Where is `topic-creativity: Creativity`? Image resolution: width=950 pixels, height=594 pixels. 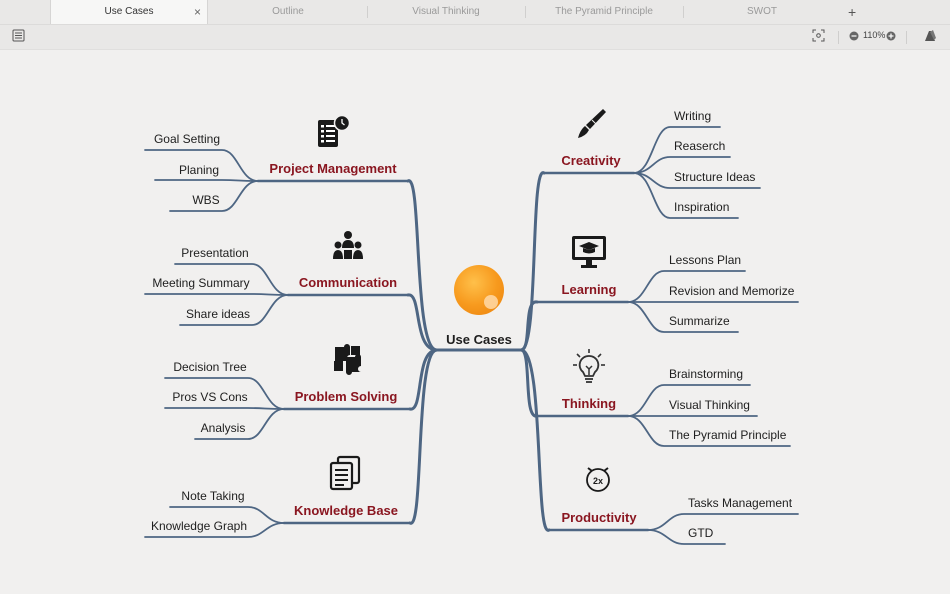
topic-creativity: Creativity is located at coordinates (591, 160).